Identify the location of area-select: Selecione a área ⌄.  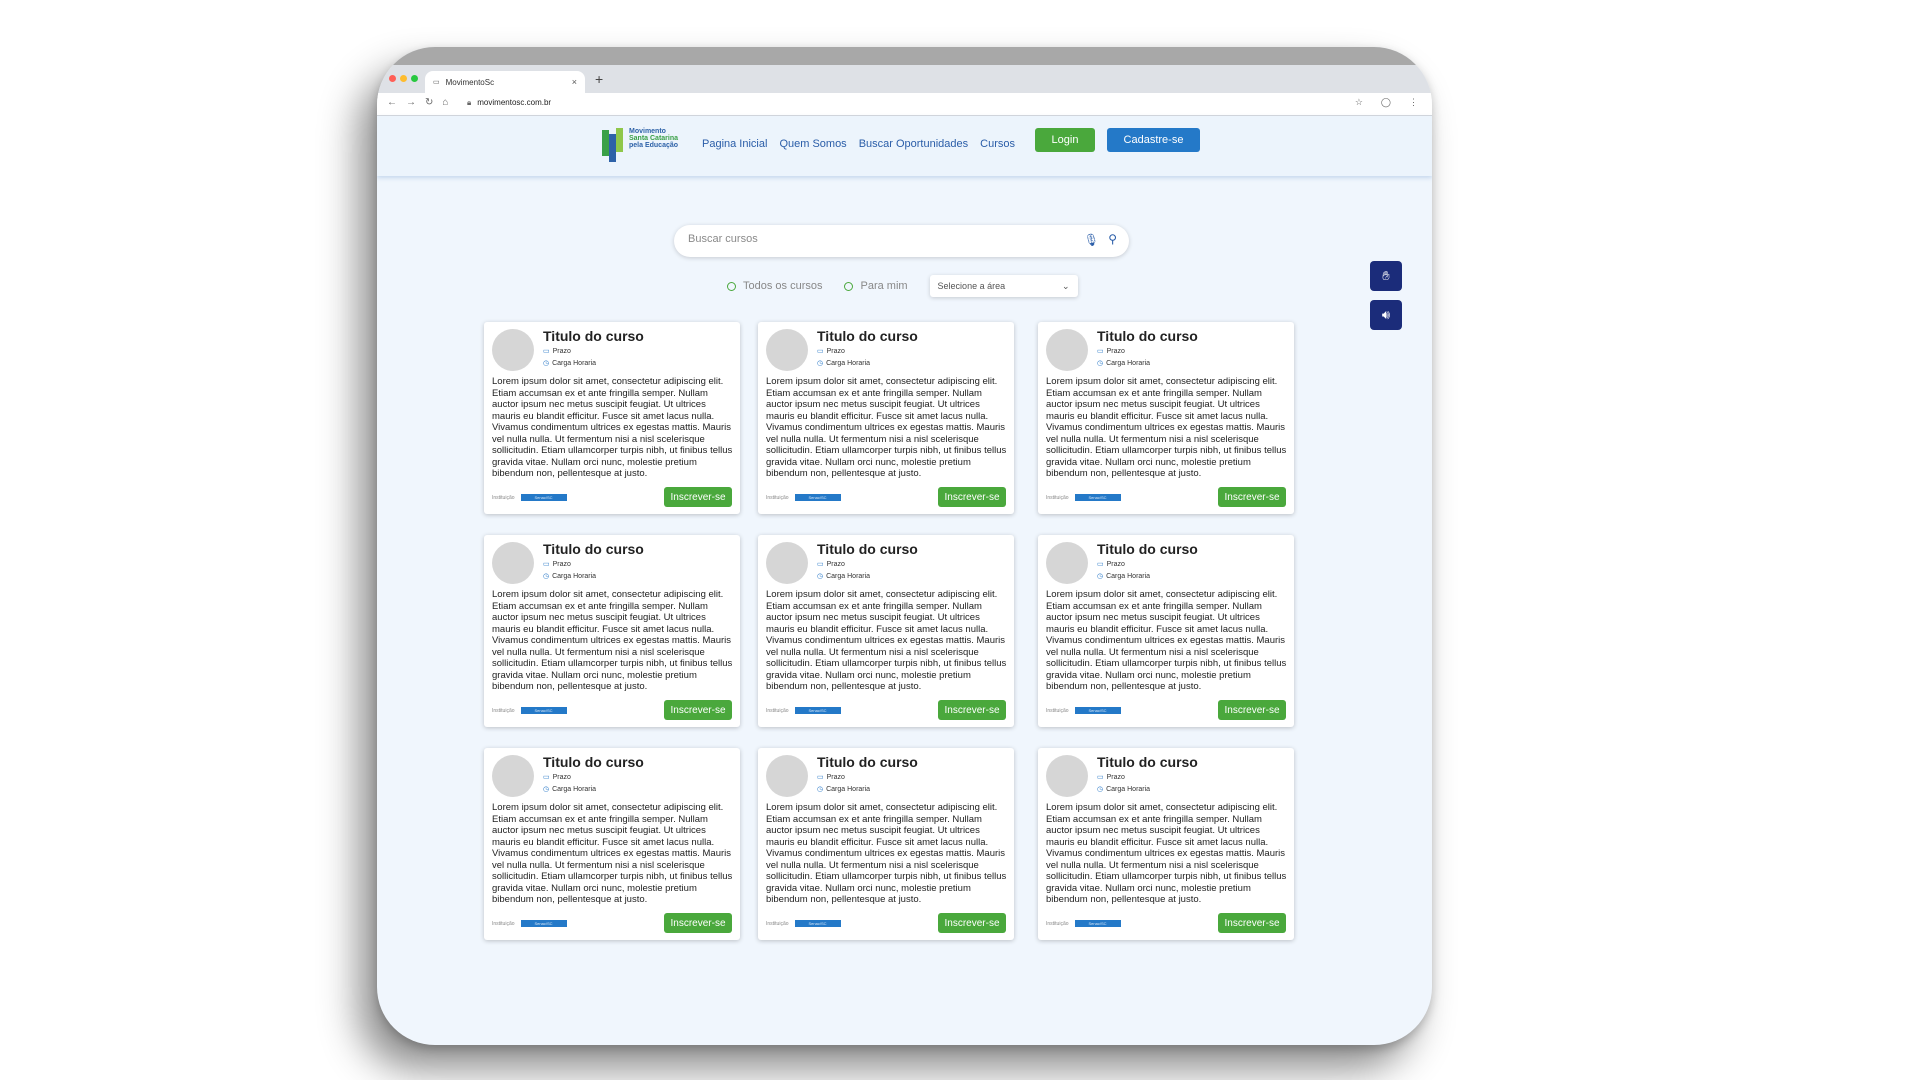
(1003, 286).